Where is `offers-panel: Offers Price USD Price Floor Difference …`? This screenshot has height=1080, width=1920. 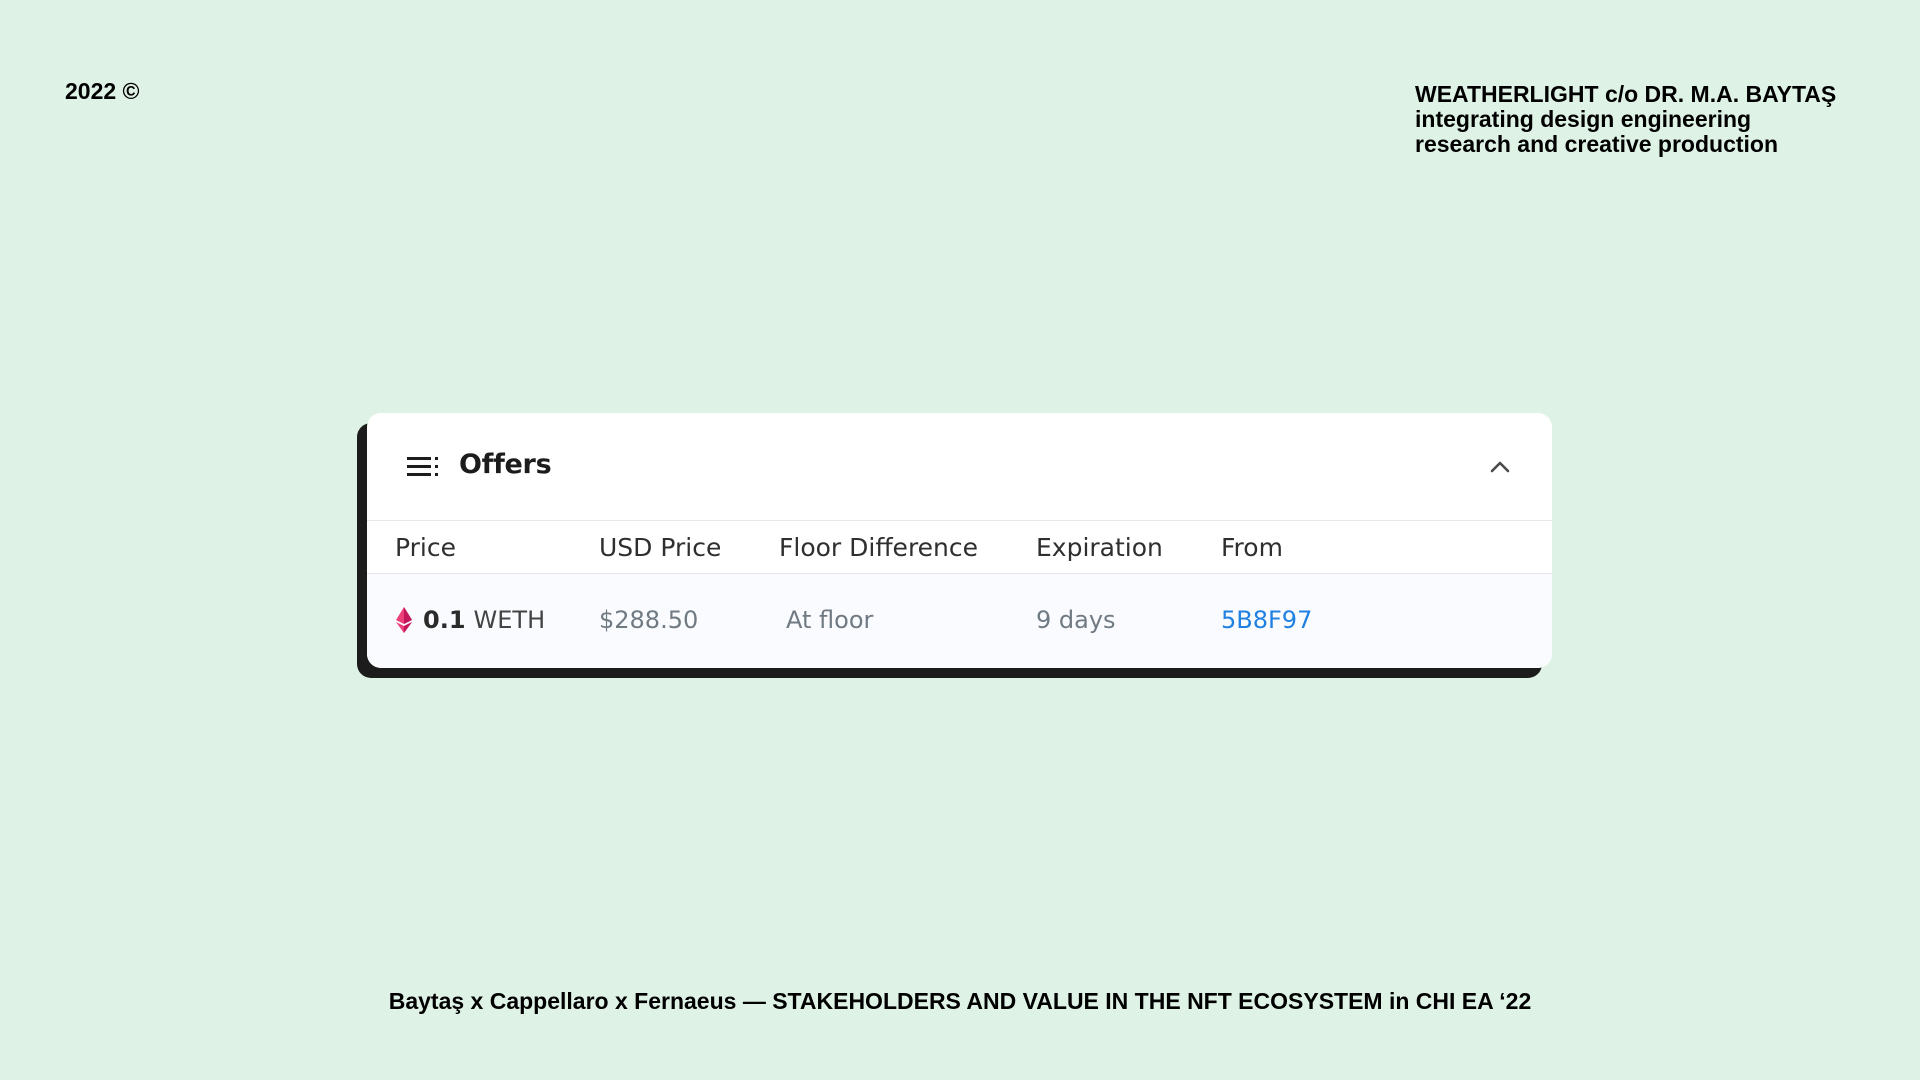 offers-panel: Offers Price USD Price Floor Difference … is located at coordinates (959, 540).